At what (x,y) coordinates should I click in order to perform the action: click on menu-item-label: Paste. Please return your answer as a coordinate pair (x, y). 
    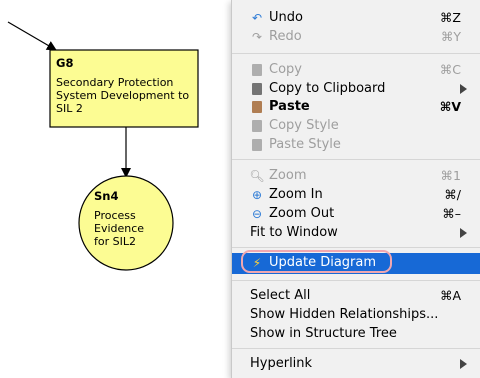
    Looking at the image, I should click on (289, 106).